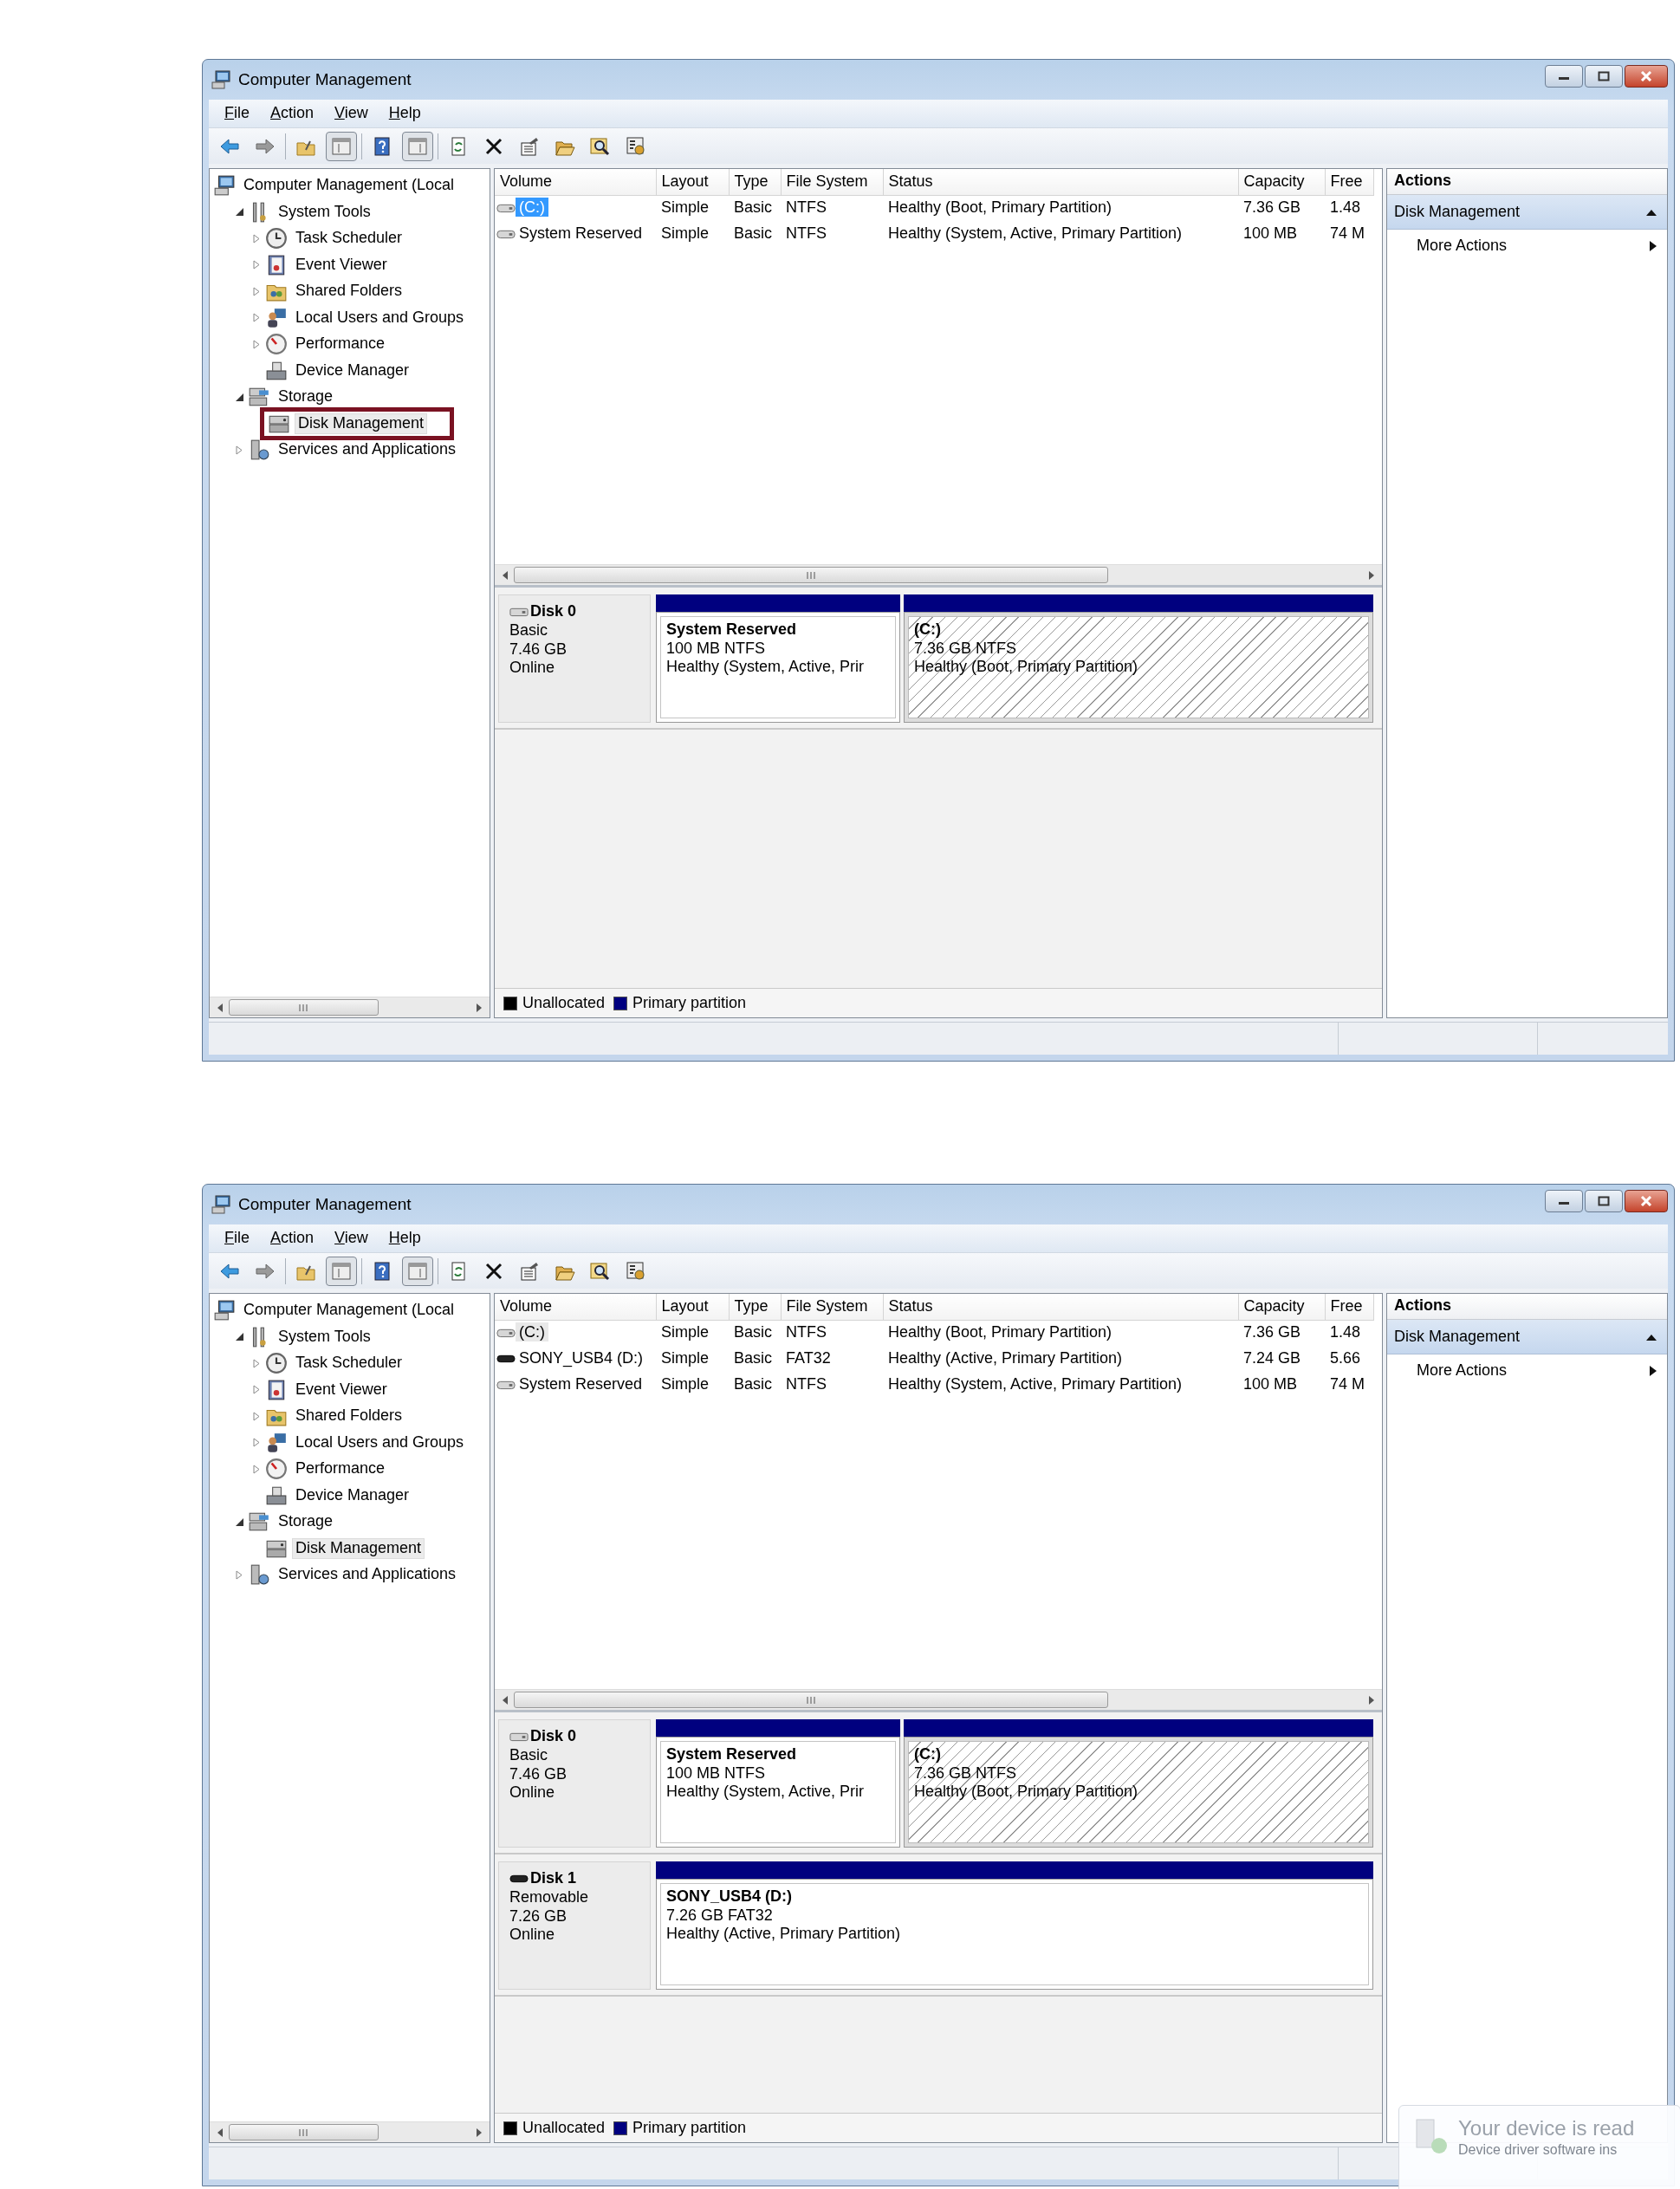 The height and width of the screenshot is (2189, 1680). What do you see at coordinates (528, 630) in the screenshot?
I see `disk-info: Basic` at bounding box center [528, 630].